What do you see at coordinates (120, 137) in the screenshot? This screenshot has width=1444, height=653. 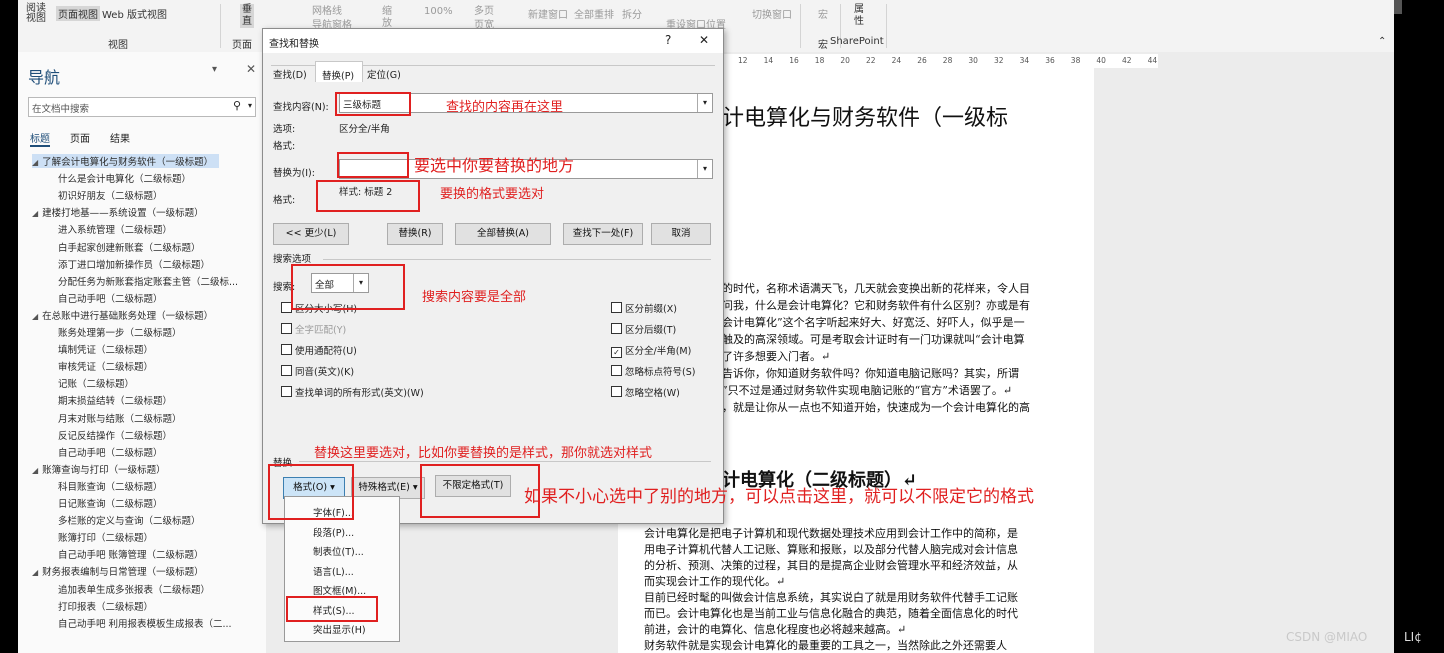 I see `tab-results: 结果` at bounding box center [120, 137].